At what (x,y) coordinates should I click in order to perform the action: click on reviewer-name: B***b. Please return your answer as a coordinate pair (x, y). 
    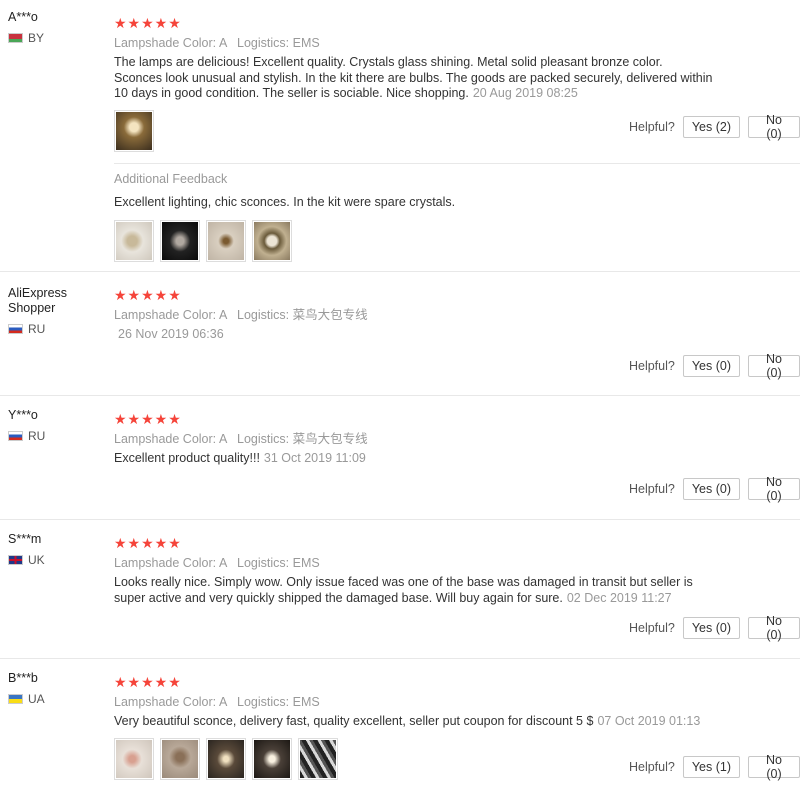
    Looking at the image, I should click on (23, 678).